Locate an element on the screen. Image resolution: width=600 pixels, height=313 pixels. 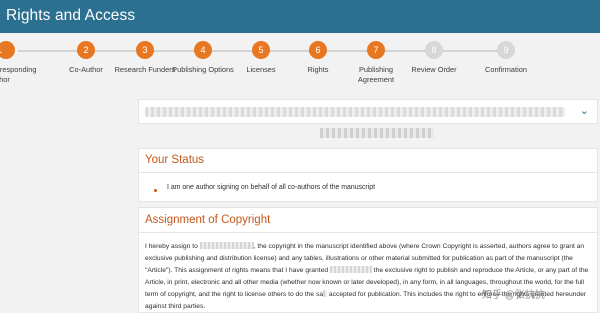
step-review-order: 8 Review Order is located at coordinates (434, 58).